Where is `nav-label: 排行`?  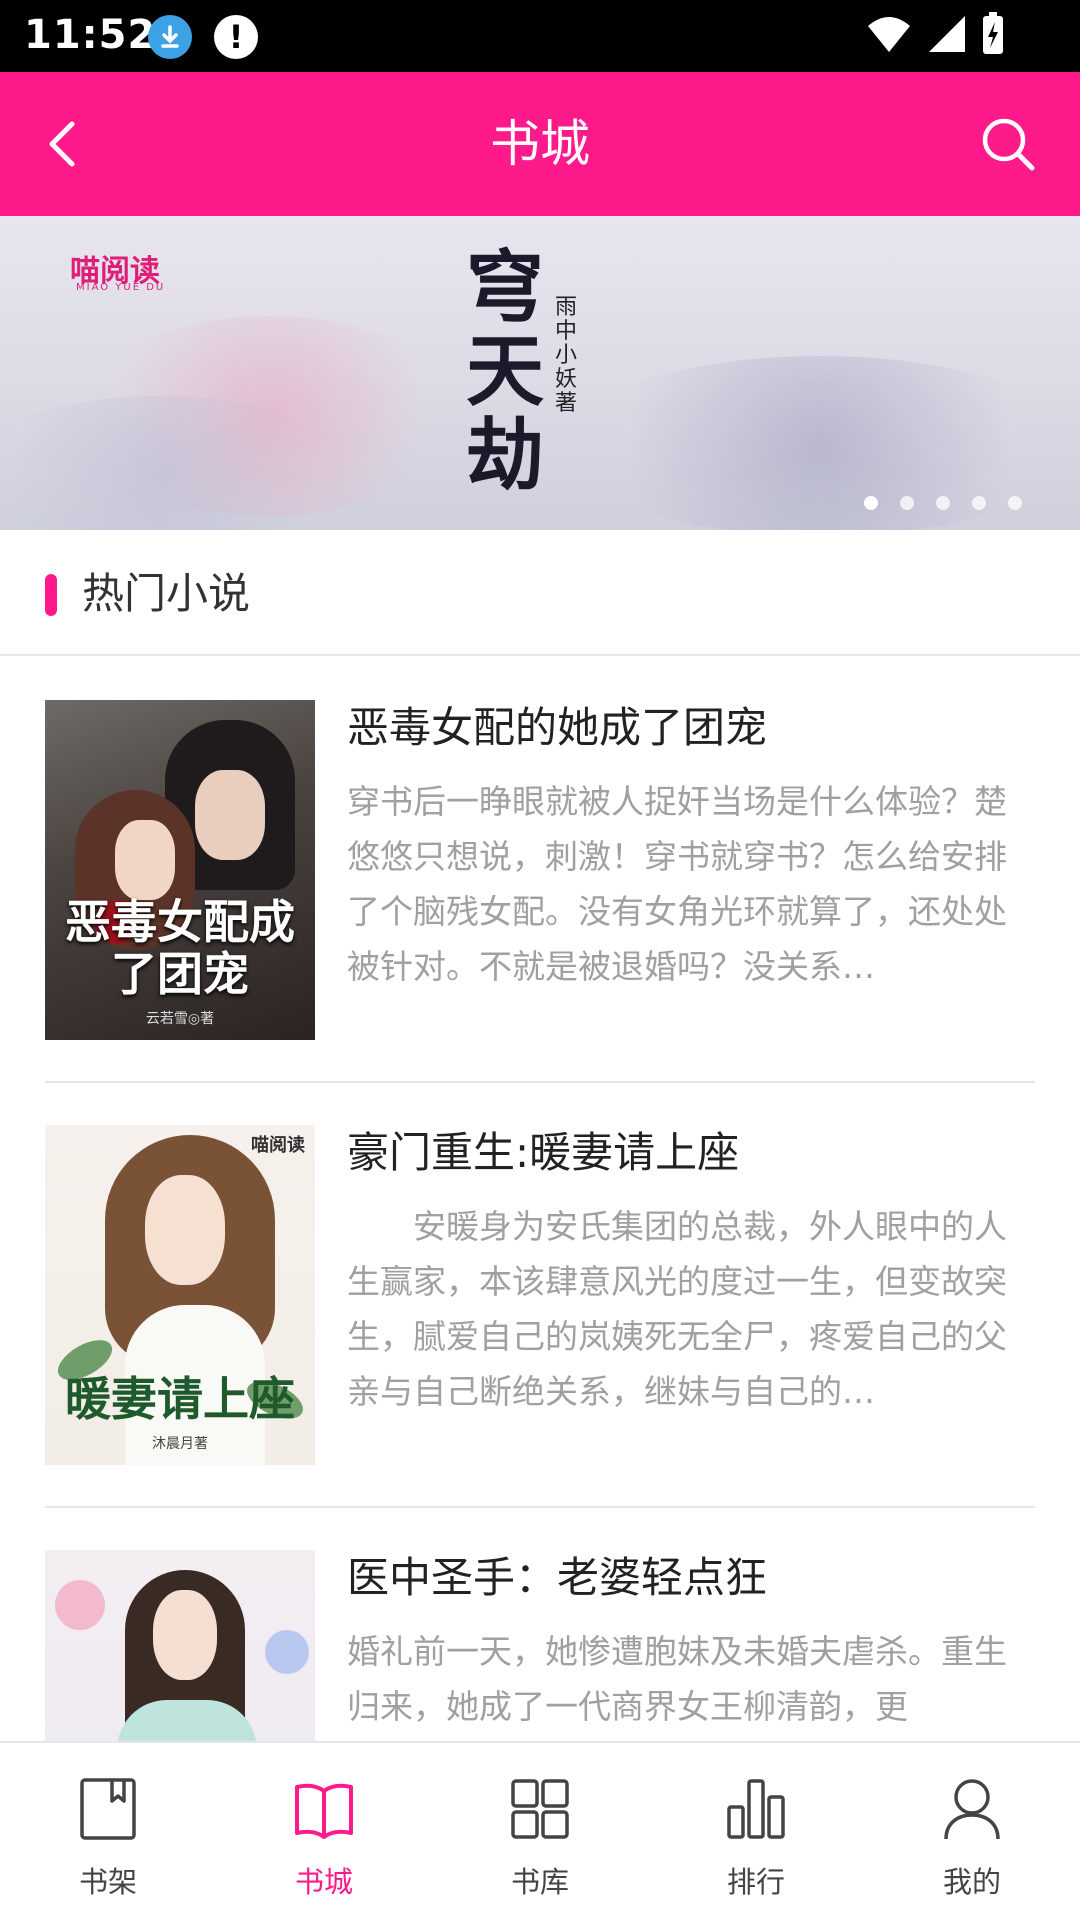 nav-label: 排行 is located at coordinates (755, 1882).